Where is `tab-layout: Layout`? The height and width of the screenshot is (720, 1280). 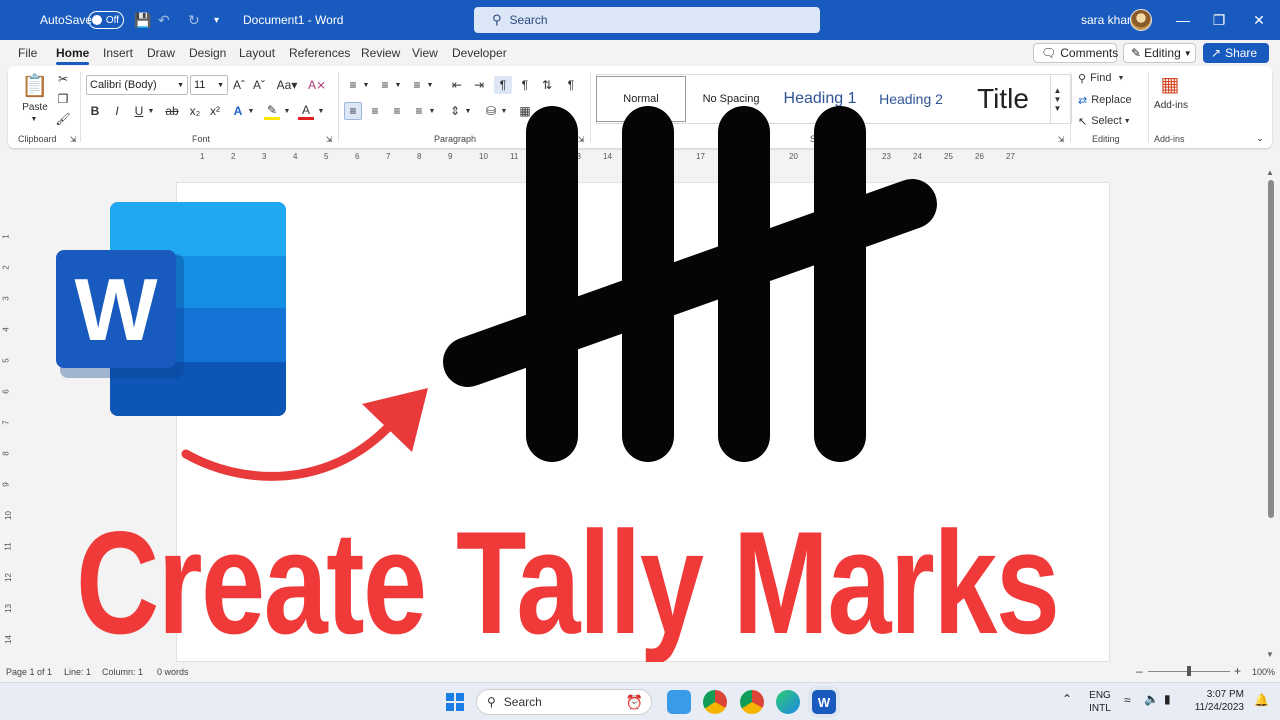 tab-layout: Layout is located at coordinates (257, 53).